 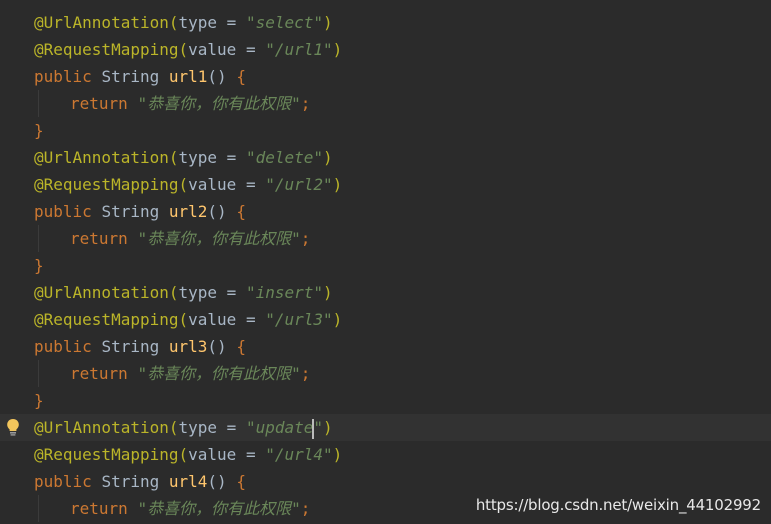 What do you see at coordinates (284, 292) in the screenshot?
I see `string-token: "insert"` at bounding box center [284, 292].